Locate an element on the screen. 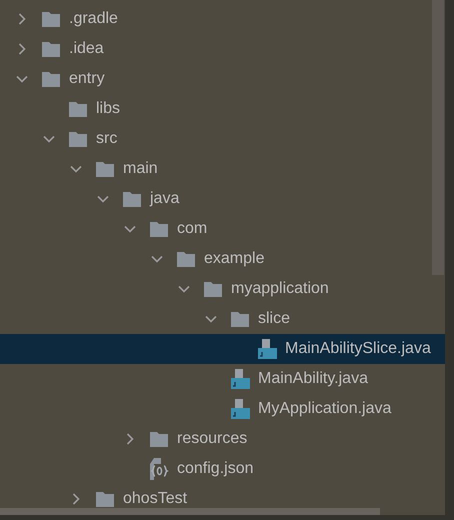 This screenshot has width=454, height=520. folder-name: .idea is located at coordinates (86, 49).